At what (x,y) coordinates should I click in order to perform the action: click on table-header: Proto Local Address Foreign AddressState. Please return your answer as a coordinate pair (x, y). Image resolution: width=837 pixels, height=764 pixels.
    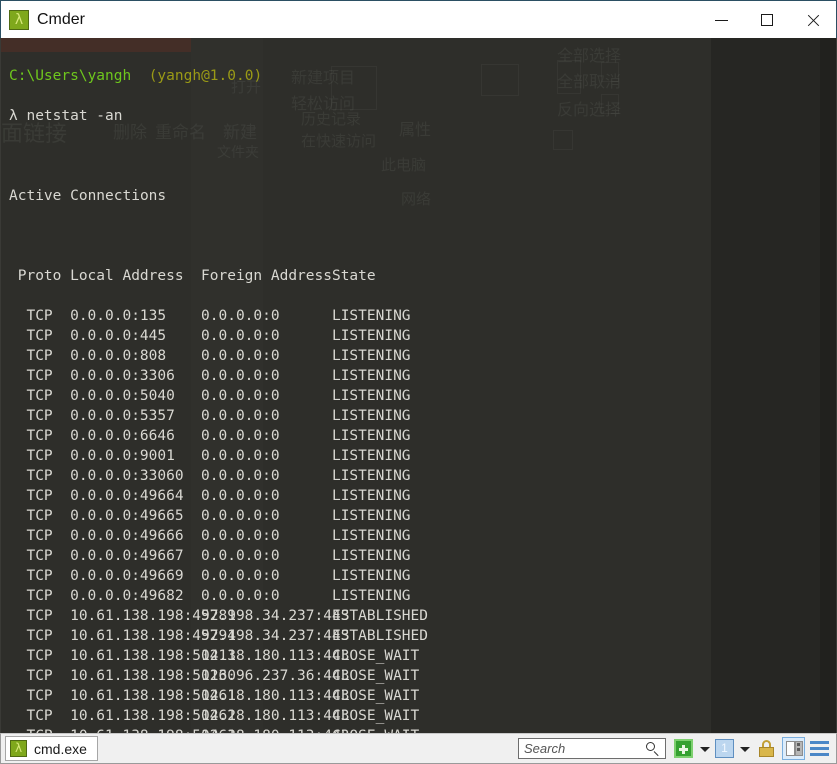
    Looking at the image, I should click on (422, 276).